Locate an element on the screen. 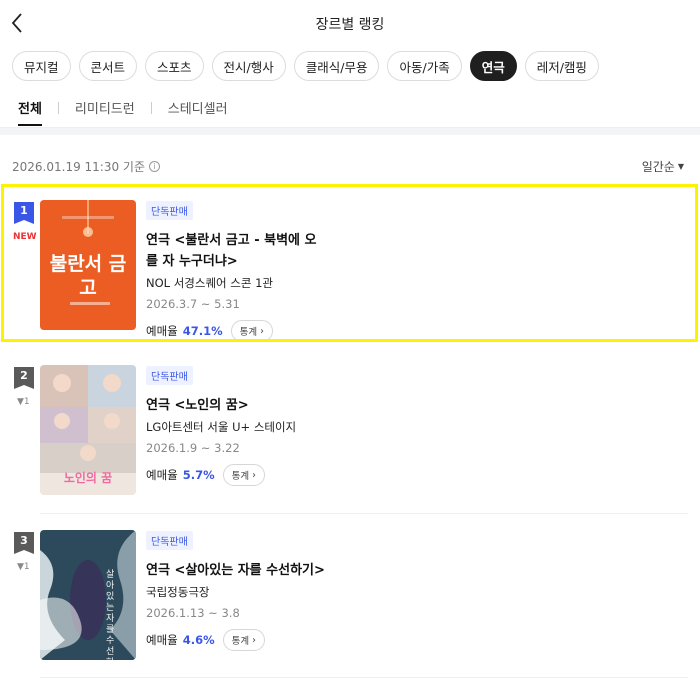 The image size is (700, 681). booking-rate-row: 예매율 5.7% 통계 › is located at coordinates (413, 475).